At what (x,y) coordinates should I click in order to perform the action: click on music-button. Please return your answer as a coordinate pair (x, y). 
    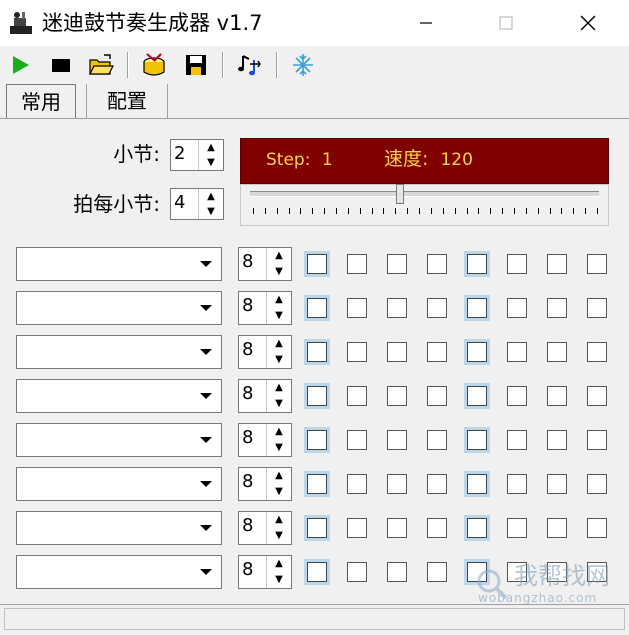
    Looking at the image, I should click on (249, 65).